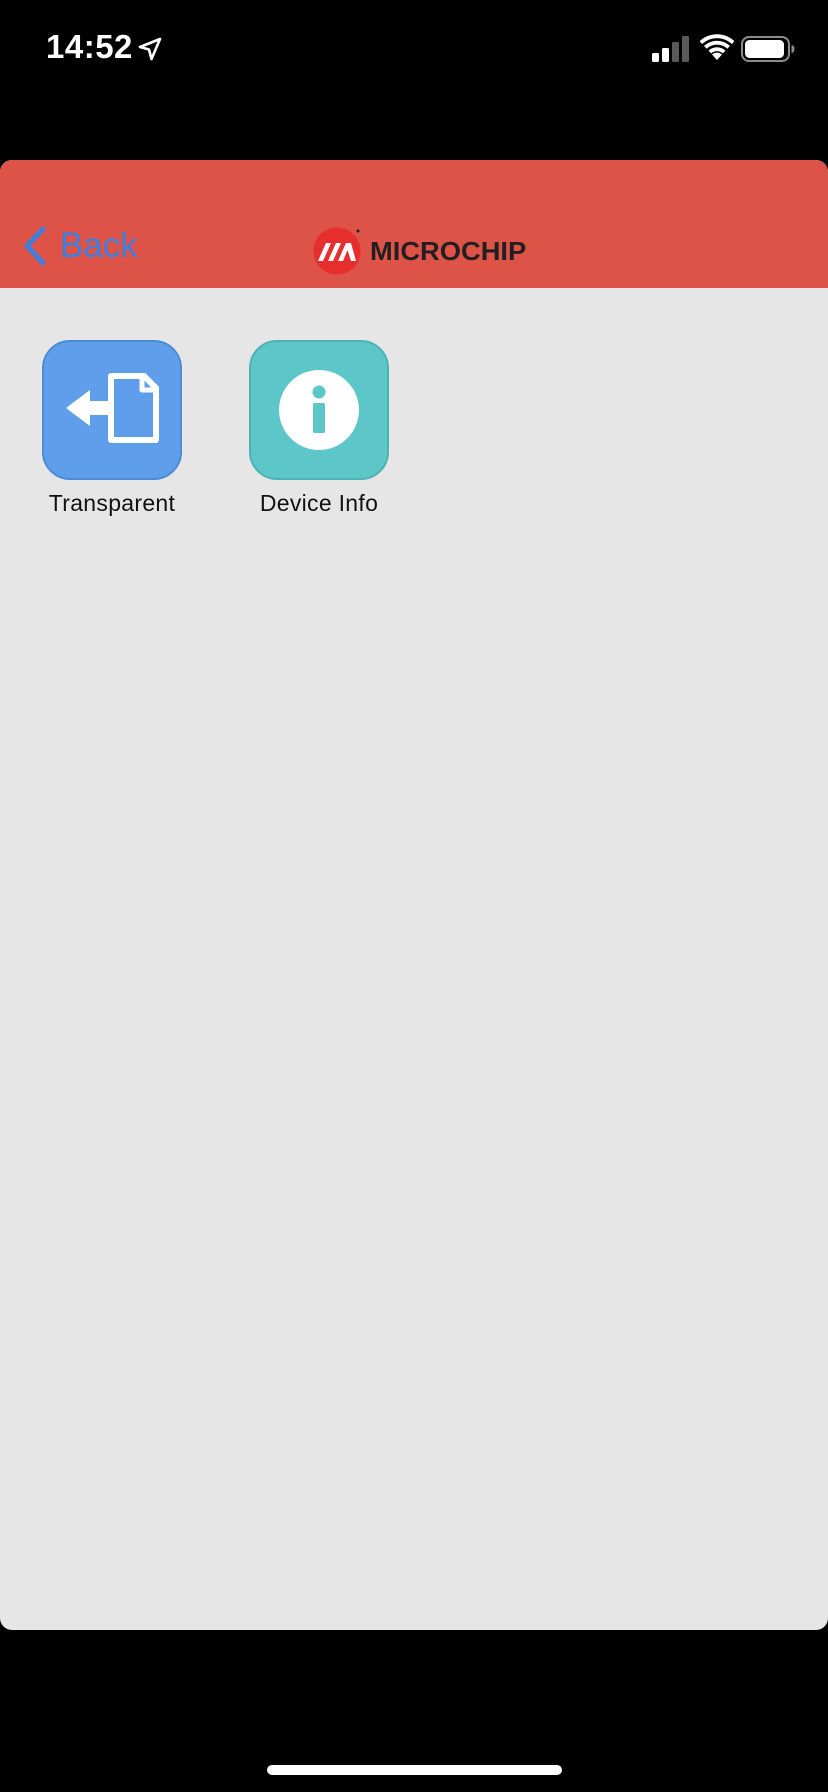 Image resolution: width=828 pixels, height=1792 pixels. I want to click on service-tile-transparent, so click(112, 410).